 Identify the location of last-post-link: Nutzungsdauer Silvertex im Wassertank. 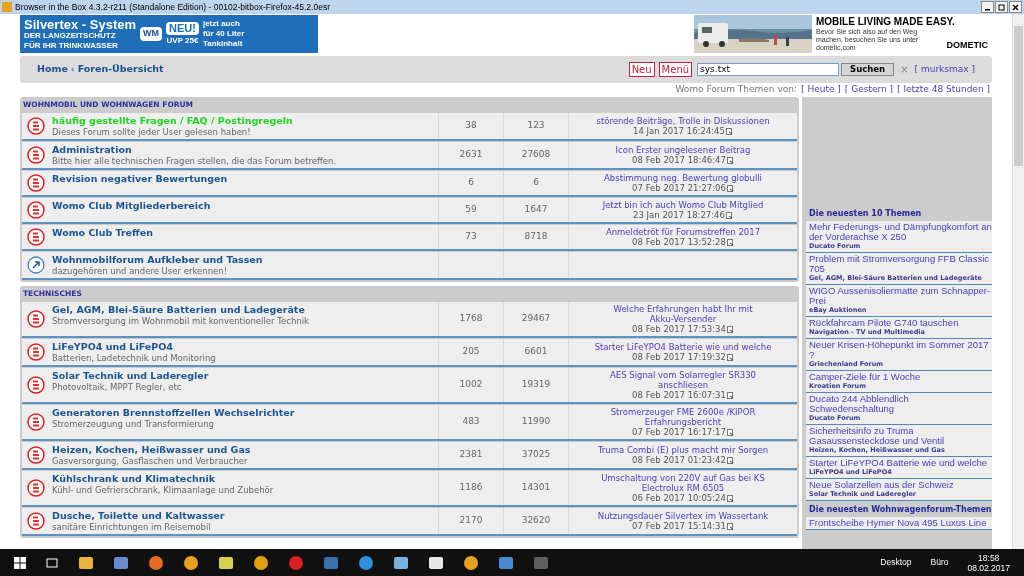
(683, 516).